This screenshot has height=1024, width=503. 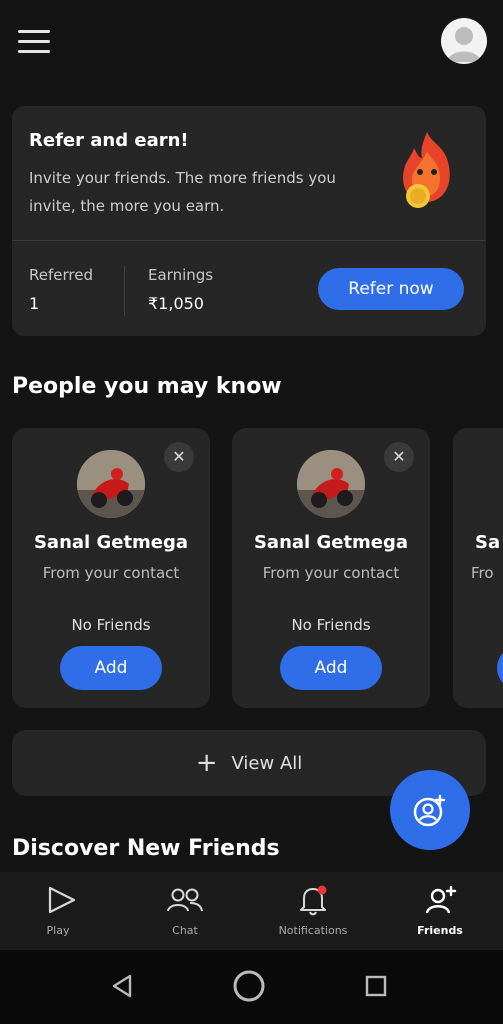 What do you see at coordinates (500, 668) in the screenshot?
I see `add-friend-button` at bounding box center [500, 668].